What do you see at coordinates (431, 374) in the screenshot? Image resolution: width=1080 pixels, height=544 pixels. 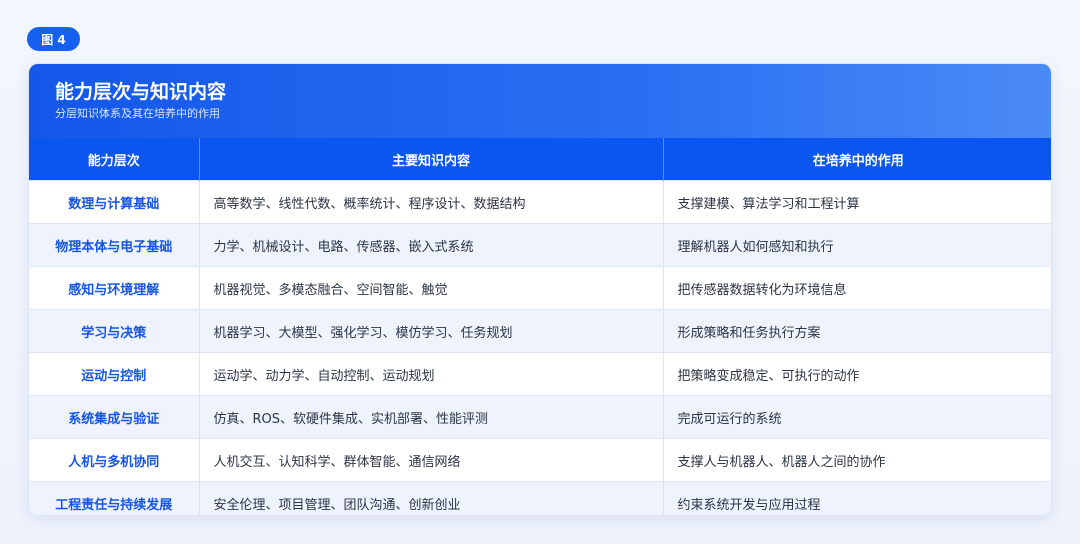 I see `cell-content: 运动学、动力学、自动控制、运动规划` at bounding box center [431, 374].